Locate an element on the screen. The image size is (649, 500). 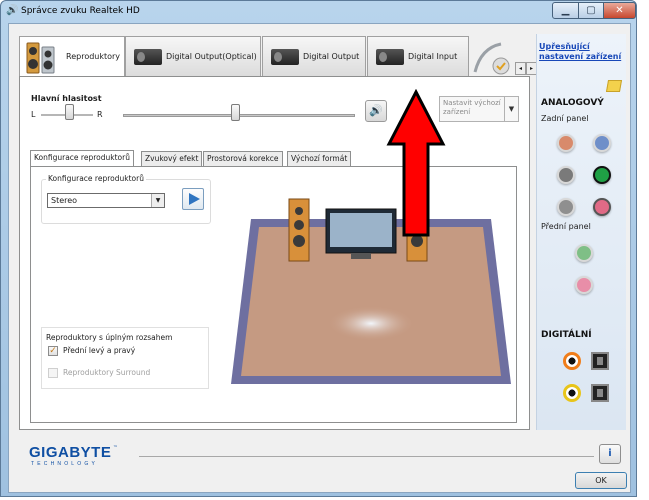
tab-default-format: Výchozí formát is located at coordinates (319, 158).